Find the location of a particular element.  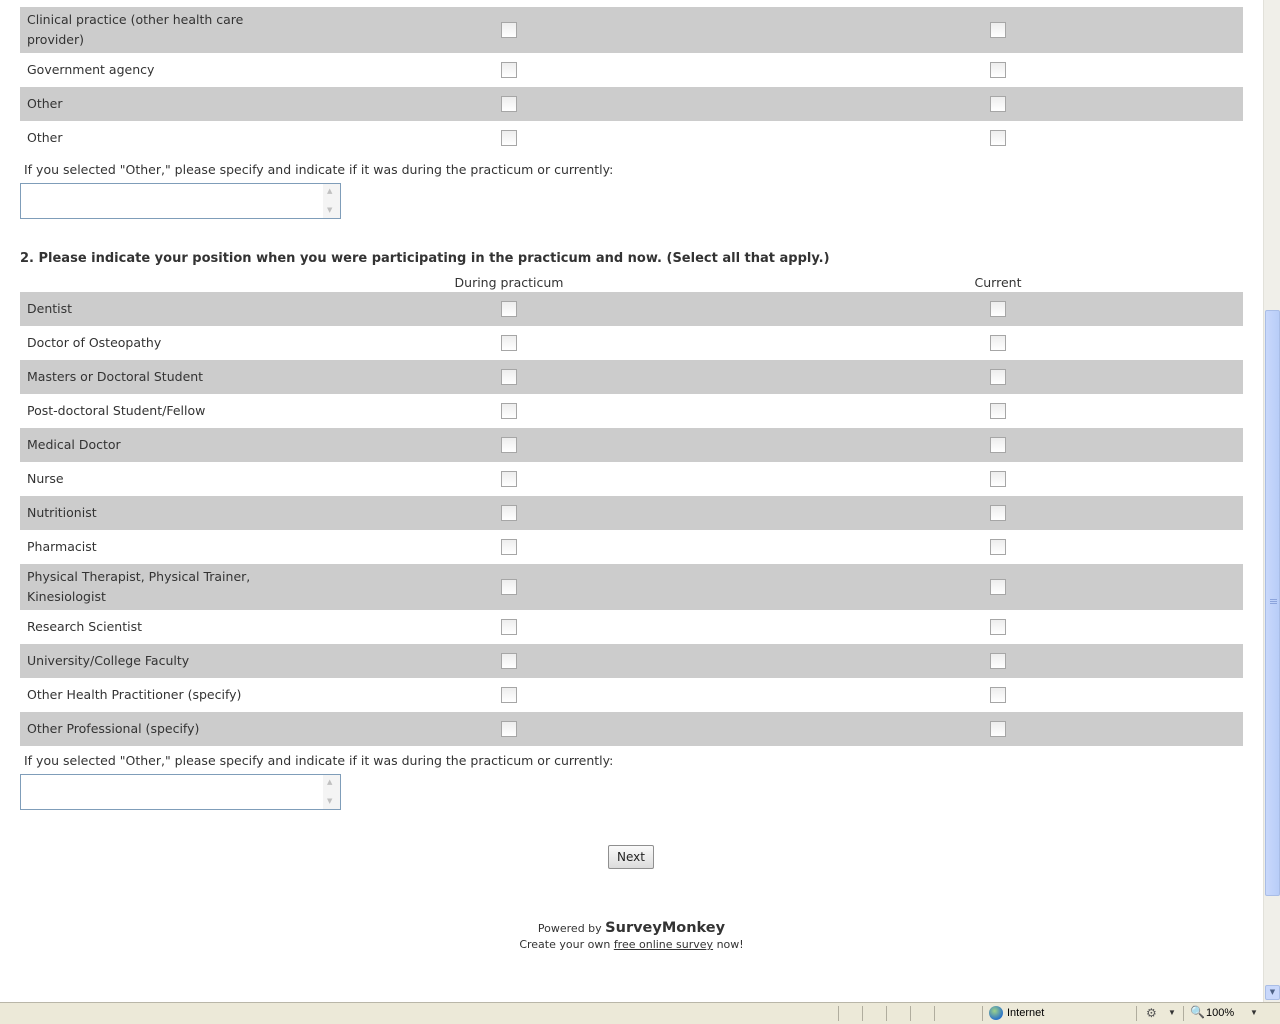

free-online-survey-link: free online survey is located at coordinates (663, 944).